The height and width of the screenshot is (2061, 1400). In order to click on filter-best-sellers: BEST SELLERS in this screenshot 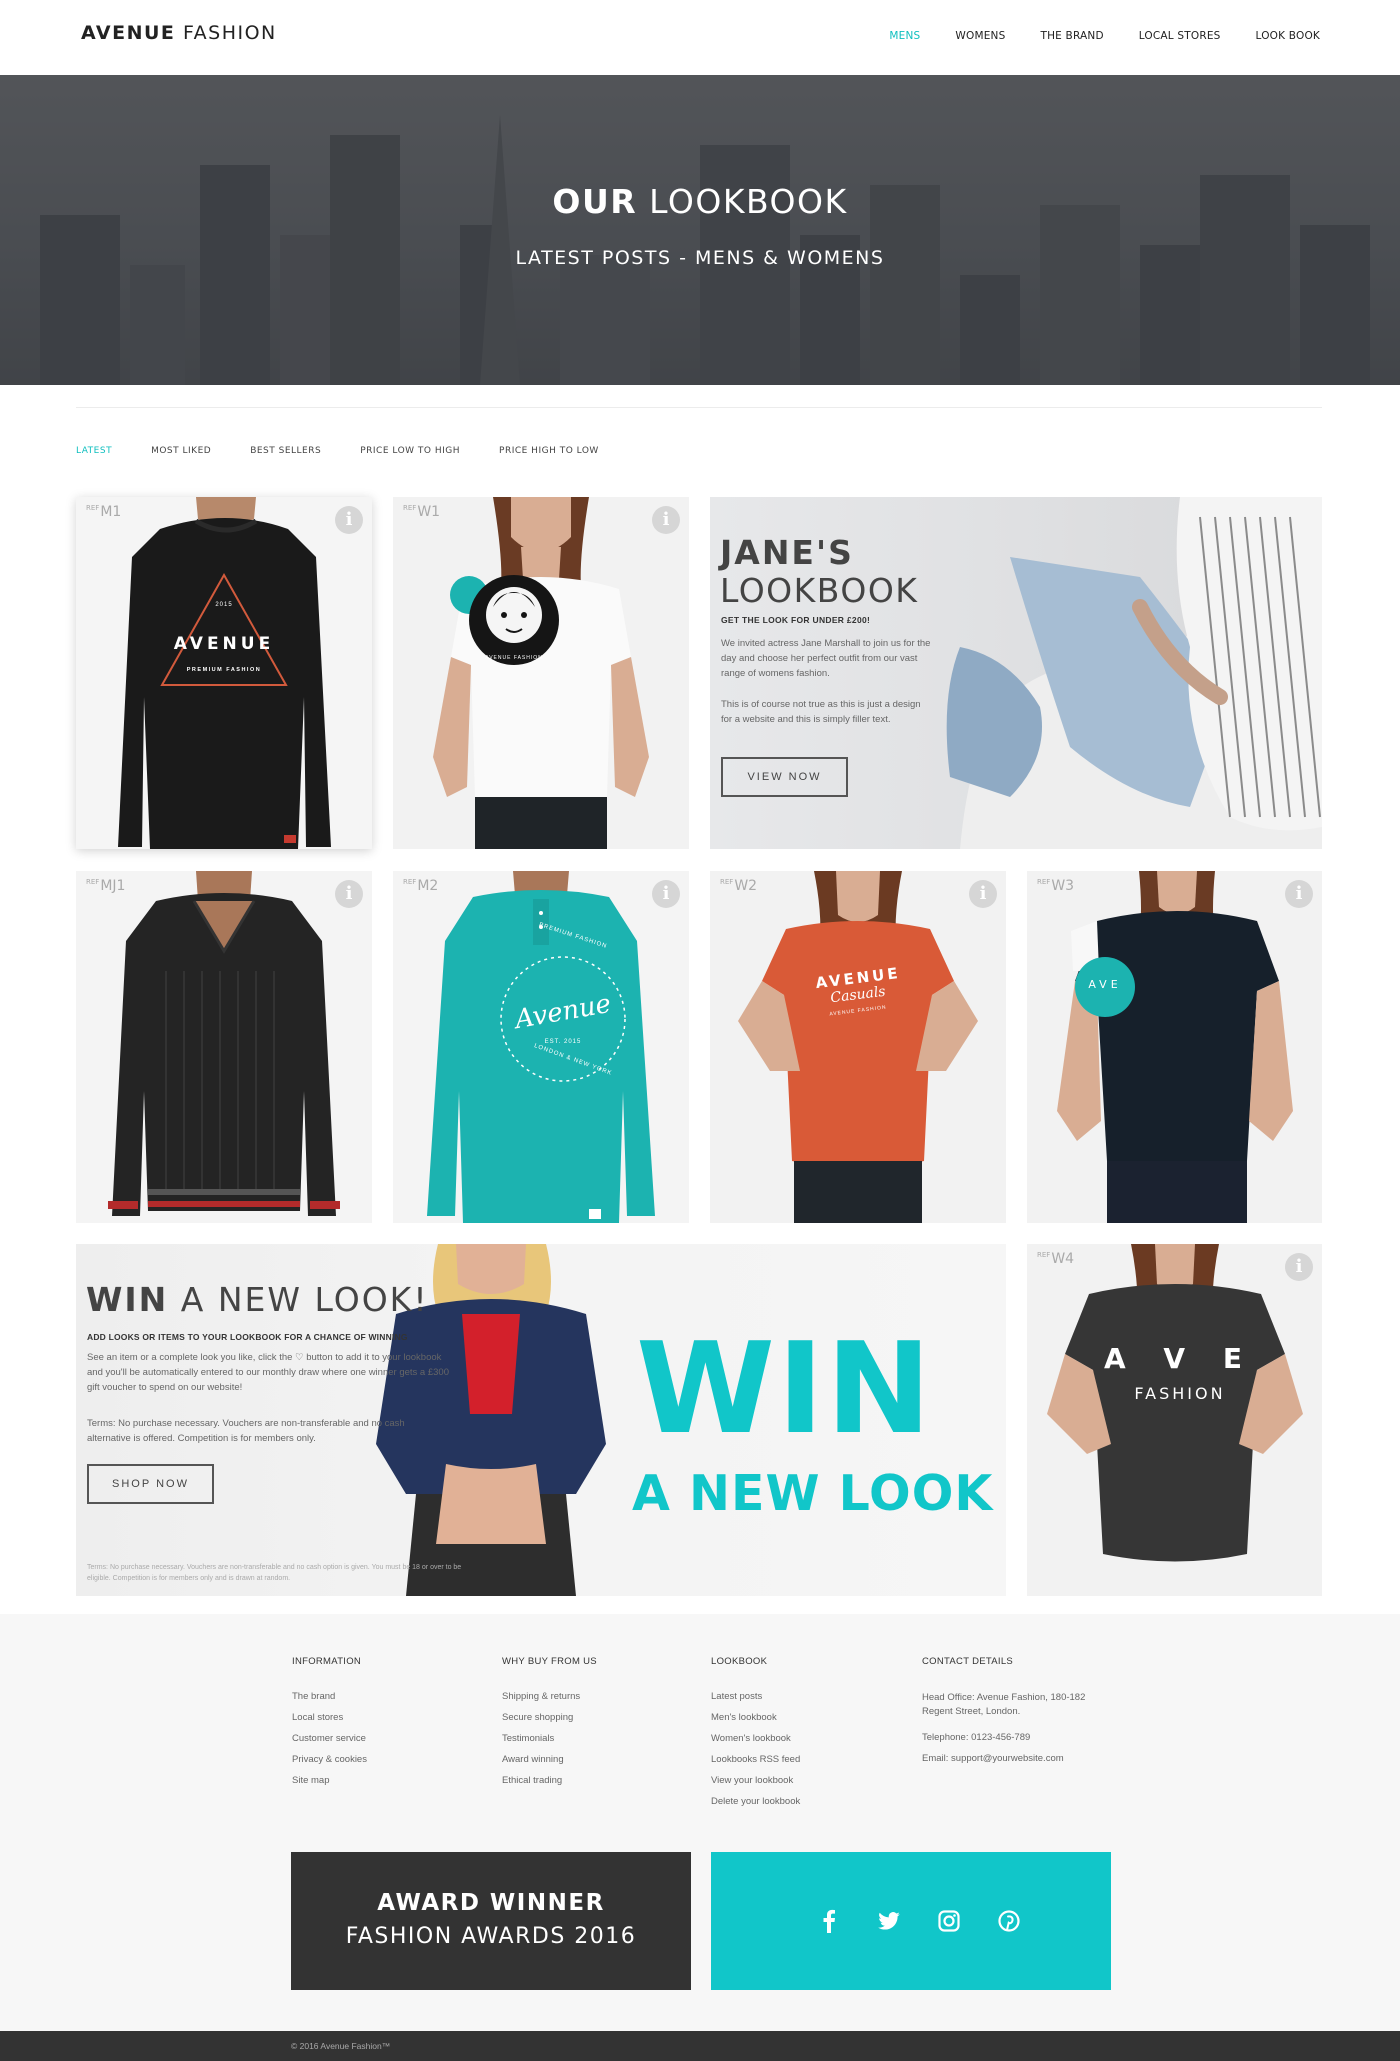, I will do `click(285, 451)`.